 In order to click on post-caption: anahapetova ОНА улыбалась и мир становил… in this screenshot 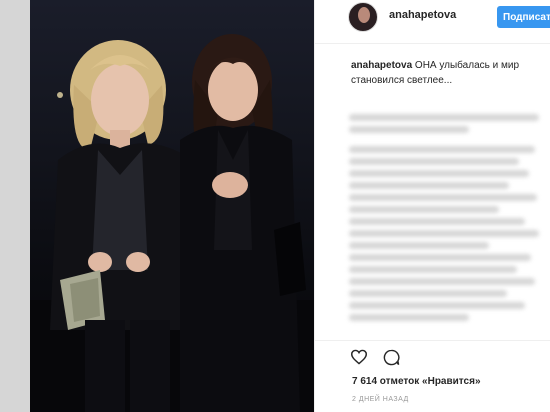, I will do `click(446, 73)`.